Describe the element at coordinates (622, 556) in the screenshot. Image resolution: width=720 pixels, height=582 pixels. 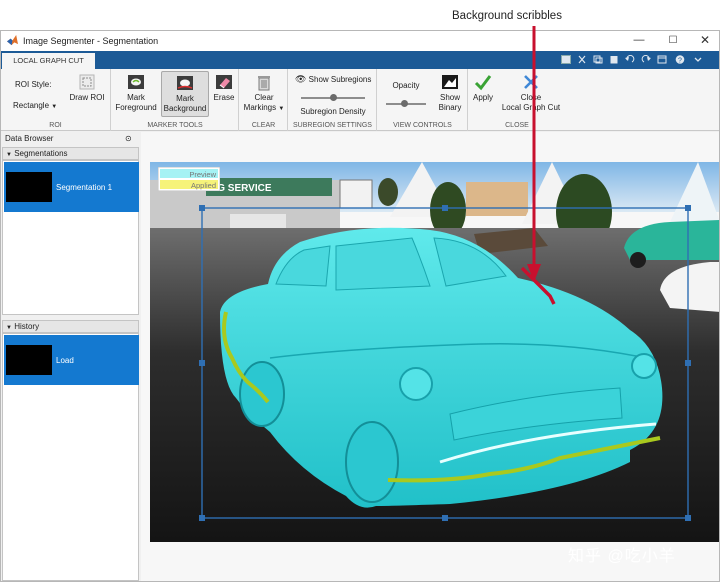
I see `watermark: 知乎 @吃小羊` at that location.